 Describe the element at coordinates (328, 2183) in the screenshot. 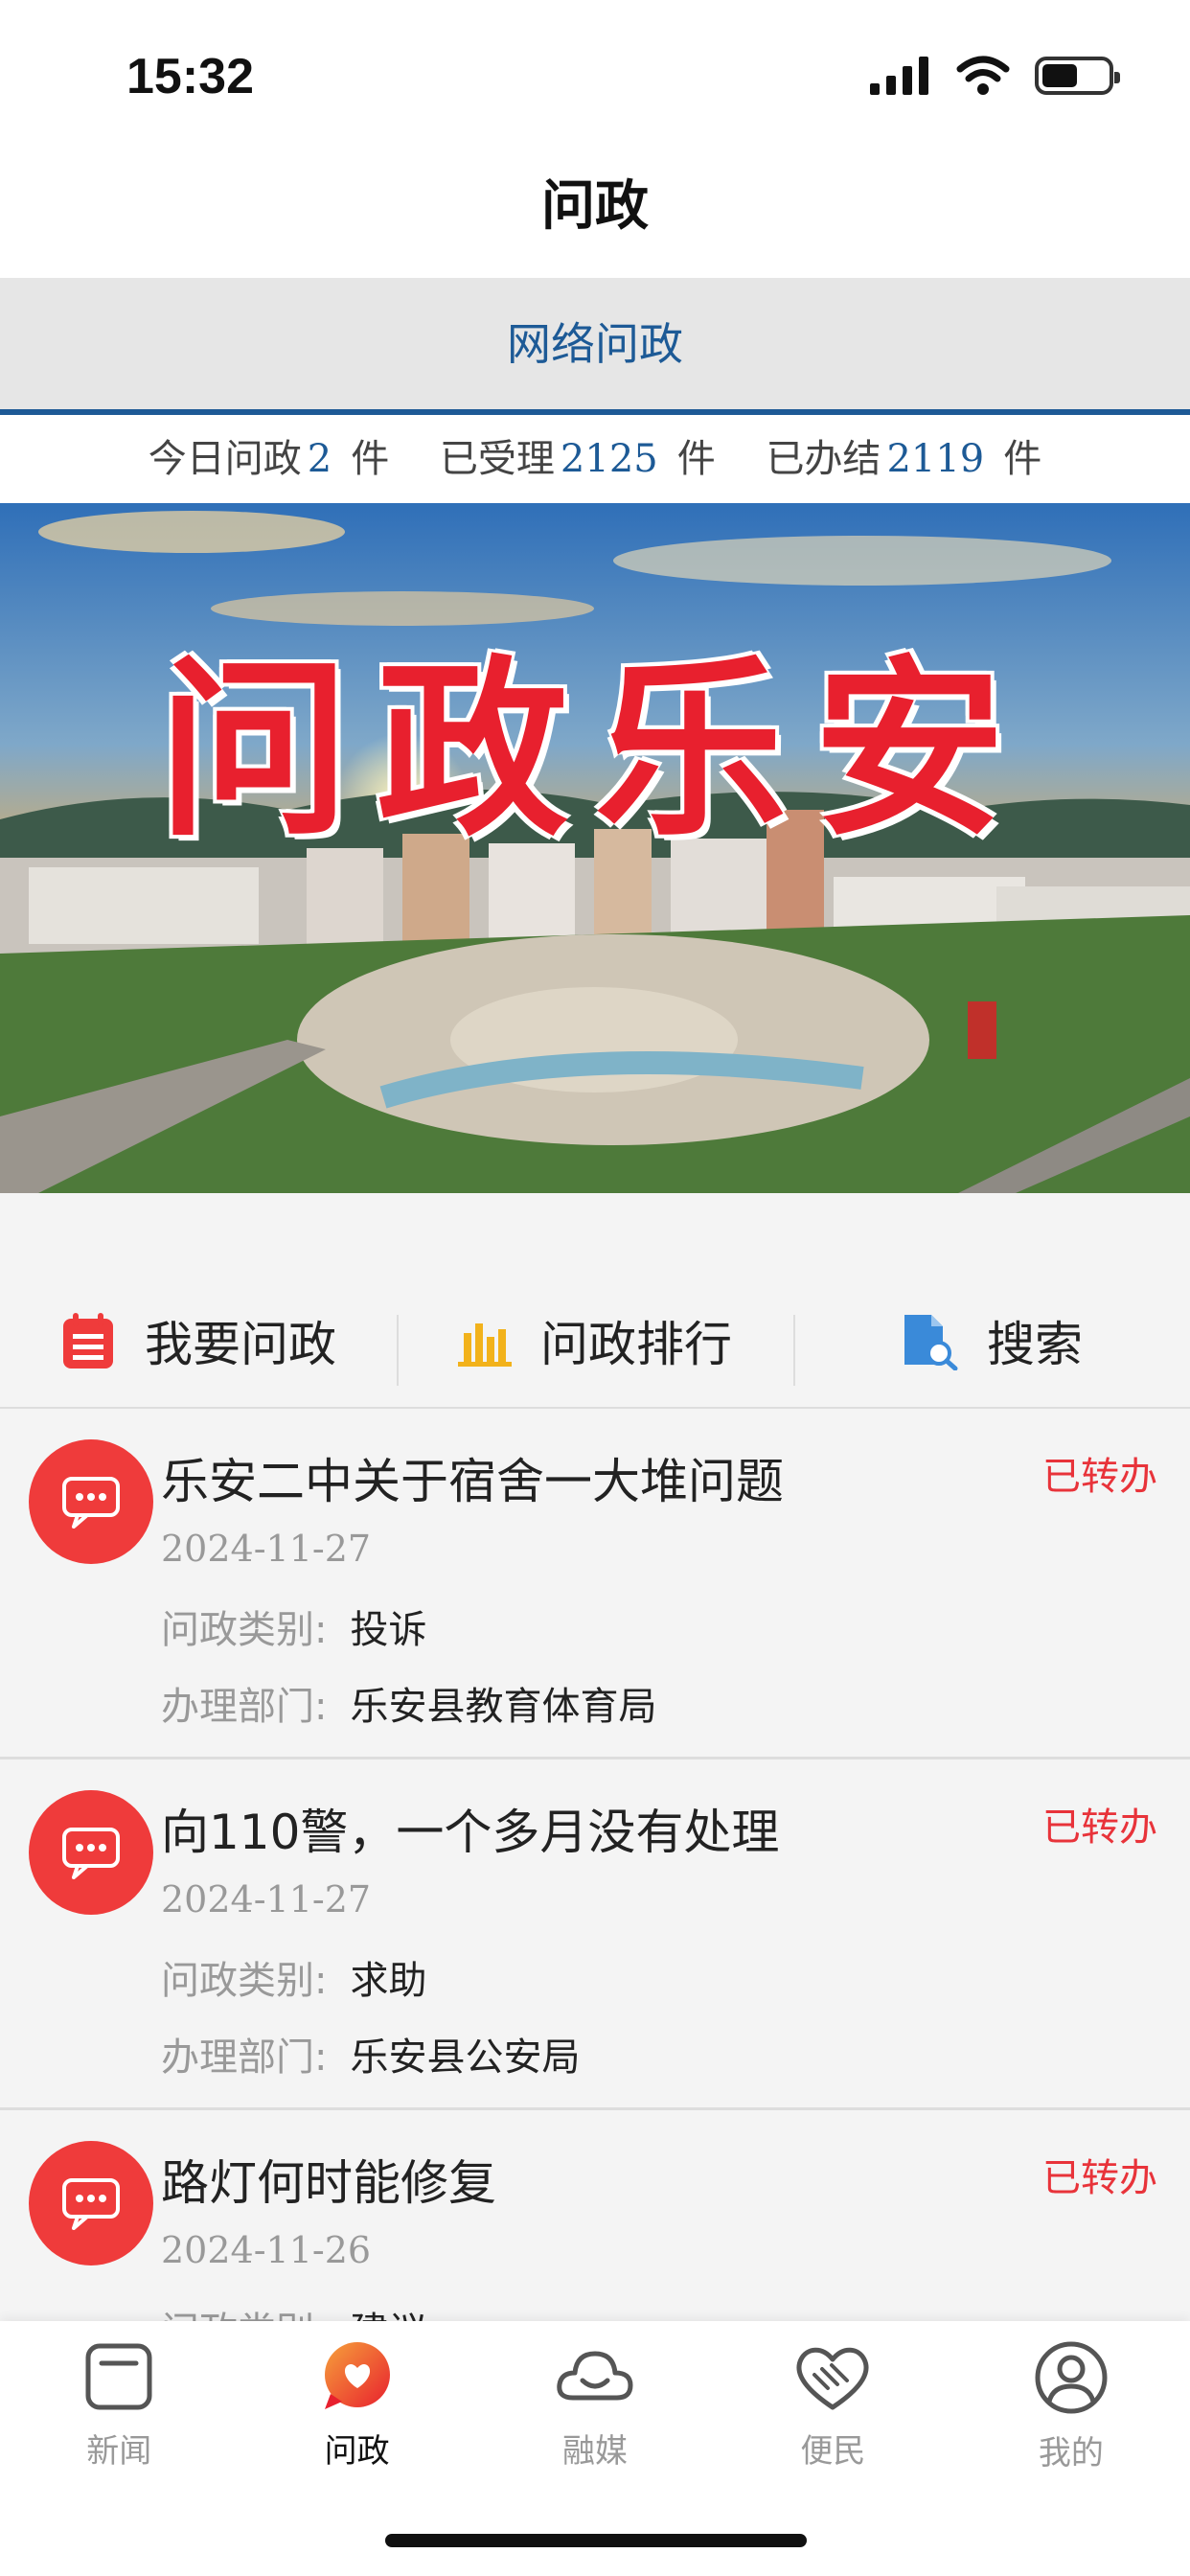

I see `item-title: 路灯何时能修复` at that location.